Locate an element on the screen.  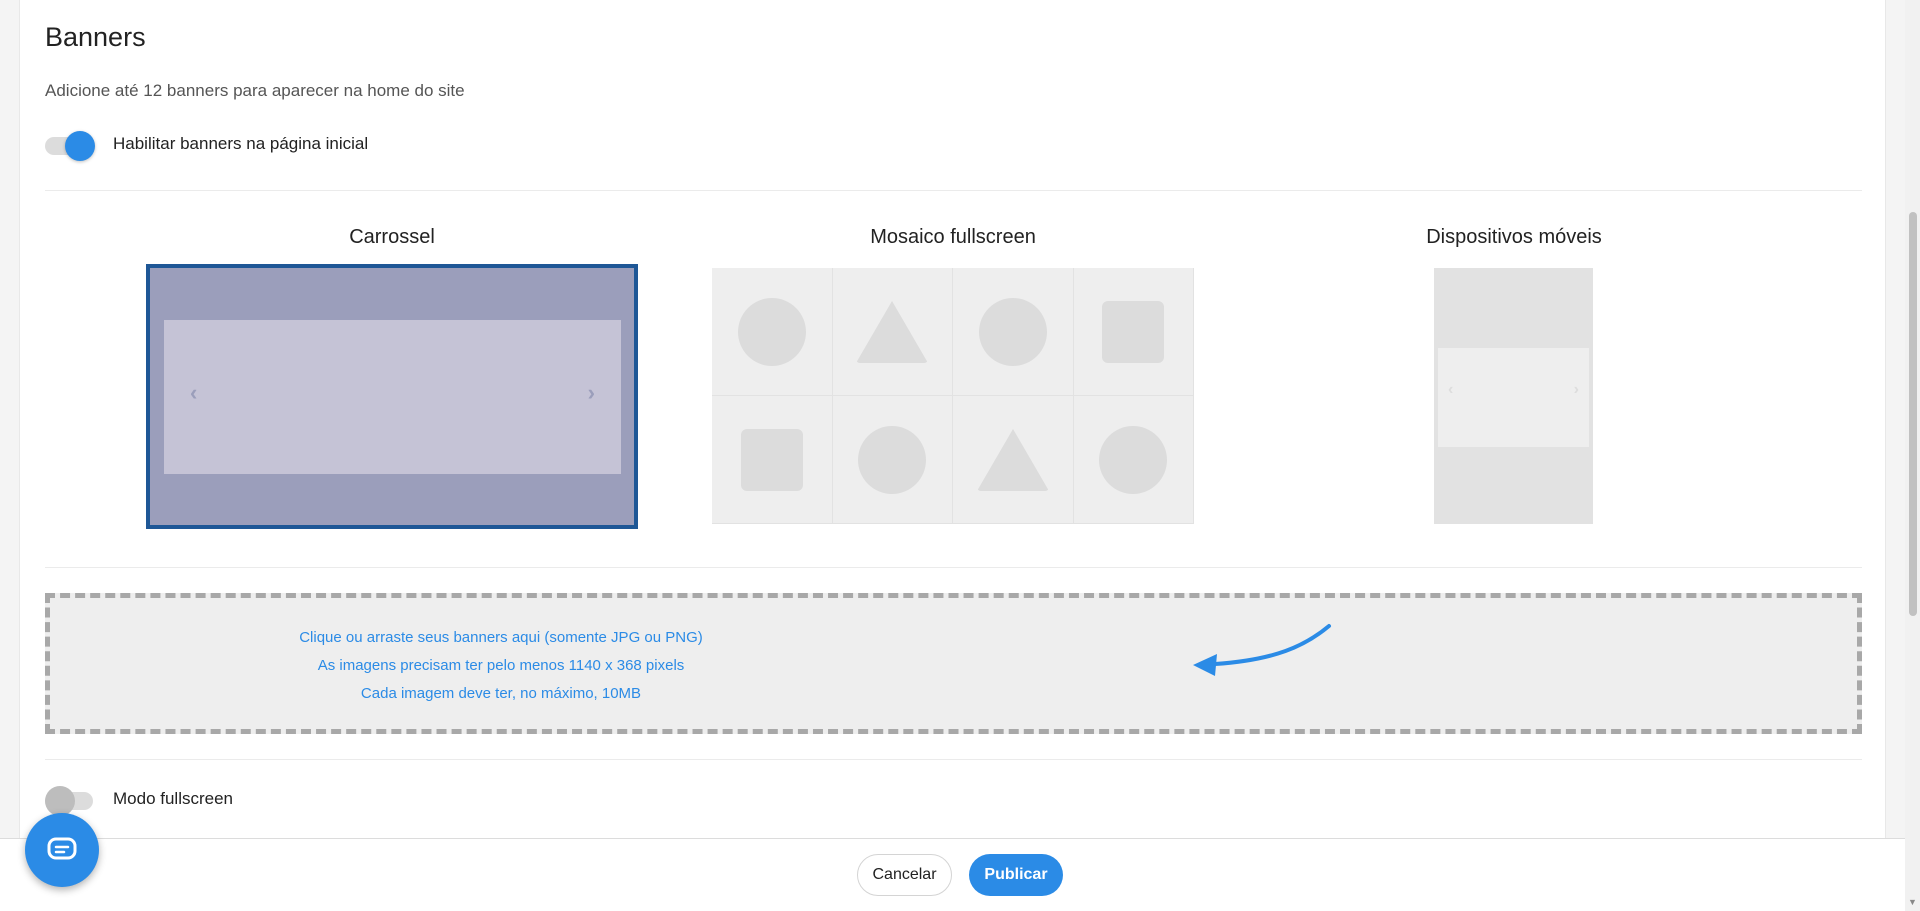
chat-icon is located at coordinates (62, 848).